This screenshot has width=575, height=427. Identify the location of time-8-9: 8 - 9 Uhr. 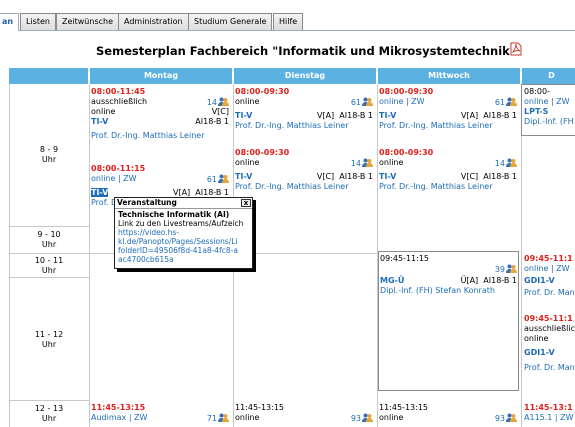
(49, 154).